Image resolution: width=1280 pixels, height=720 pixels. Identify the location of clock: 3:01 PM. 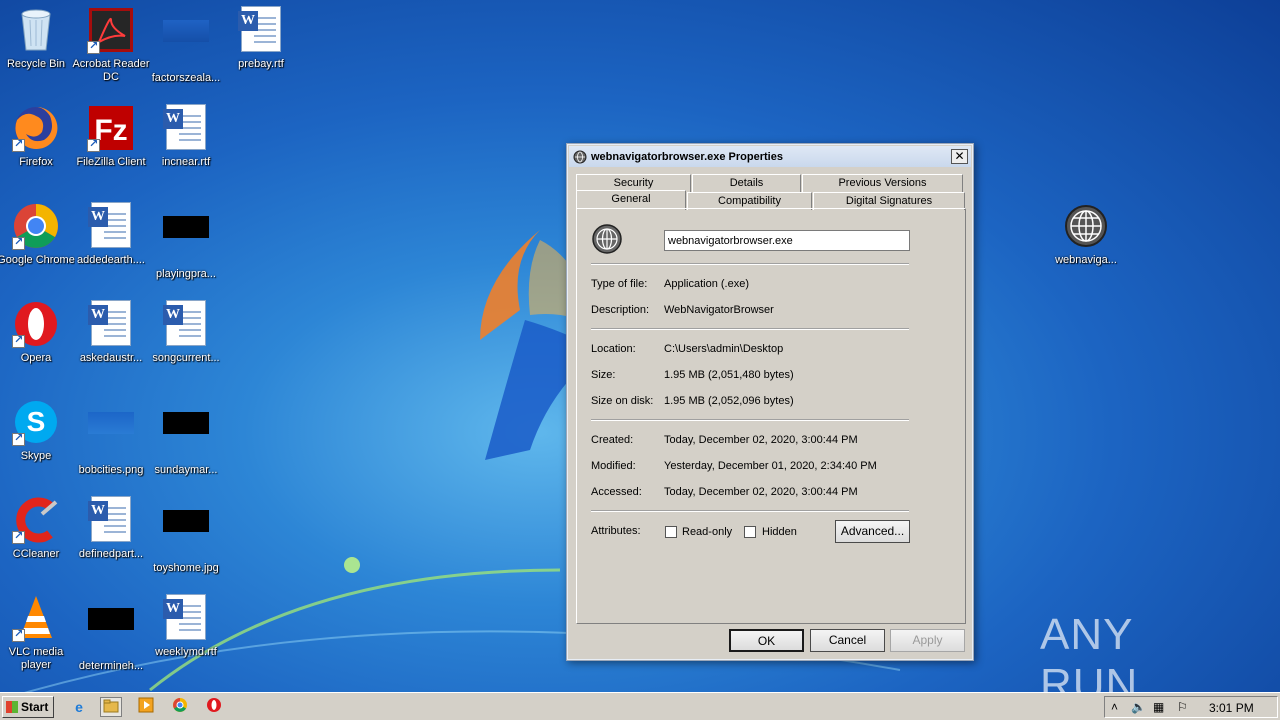
(1231, 708).